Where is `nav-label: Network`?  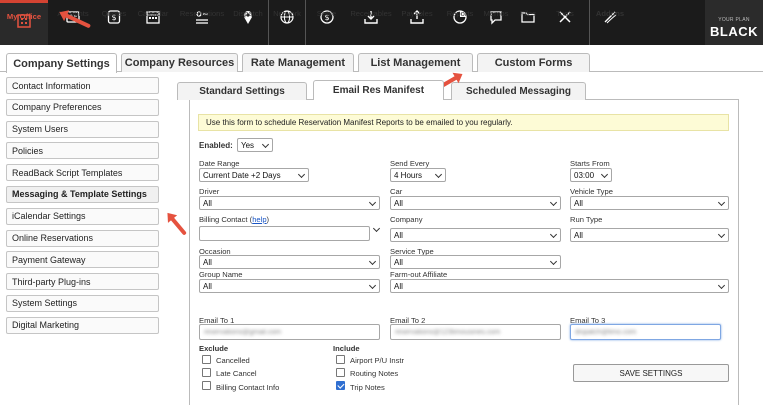
nav-label: Network is located at coordinates (287, 13).